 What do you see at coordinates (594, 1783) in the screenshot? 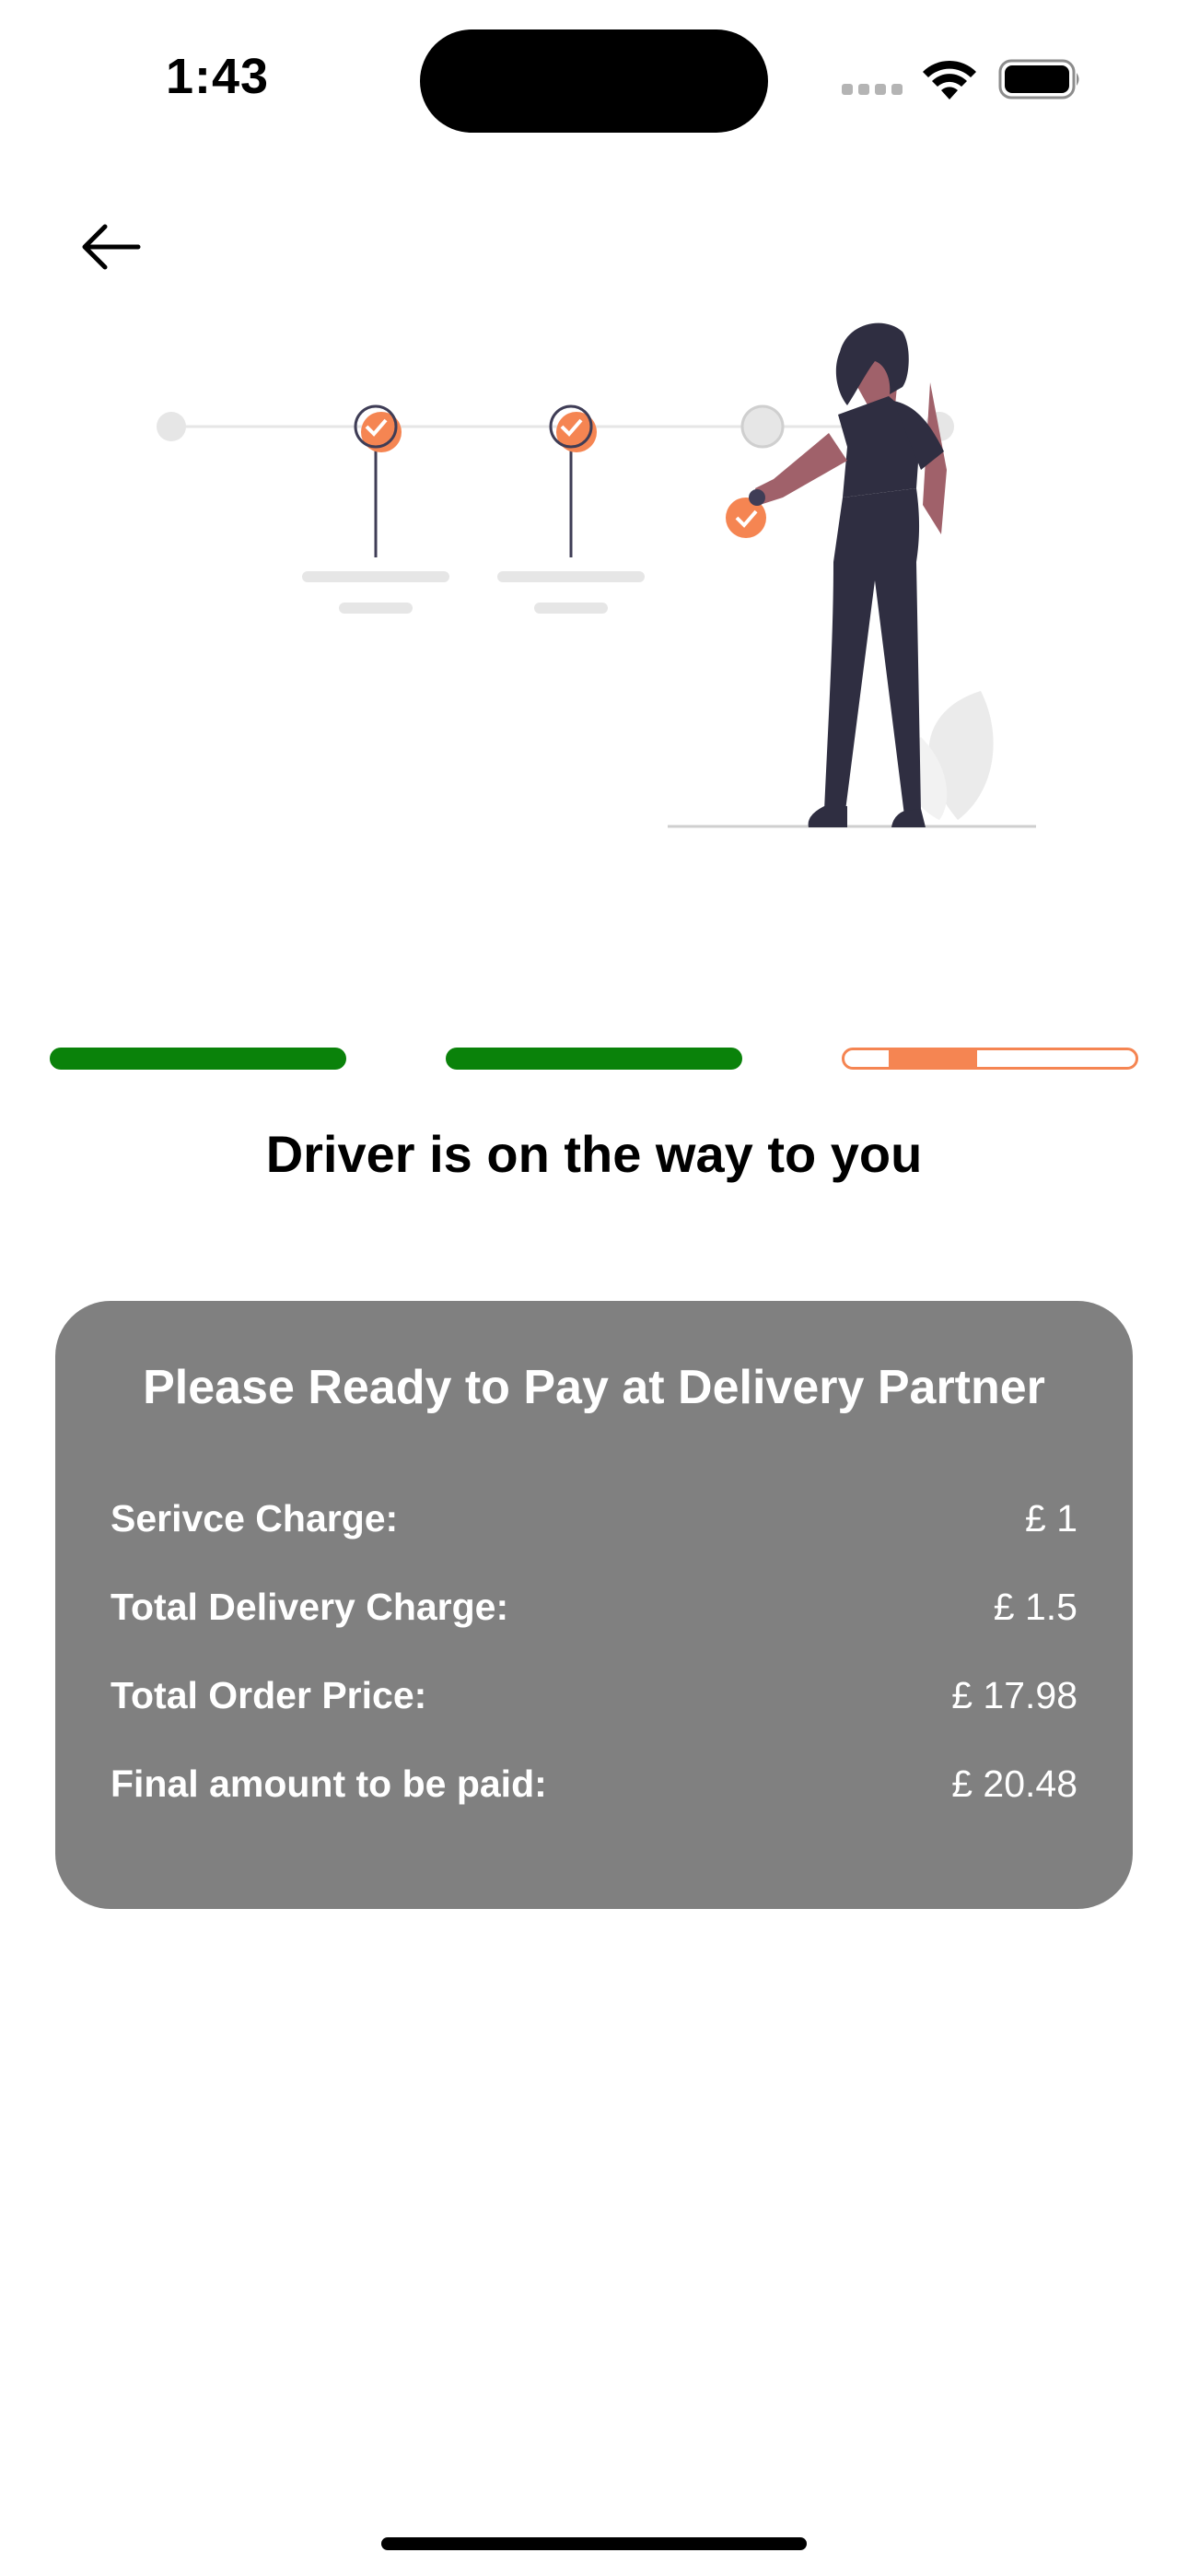
I see `final-amount-row: Final amount to be paid: £ 20.48` at bounding box center [594, 1783].